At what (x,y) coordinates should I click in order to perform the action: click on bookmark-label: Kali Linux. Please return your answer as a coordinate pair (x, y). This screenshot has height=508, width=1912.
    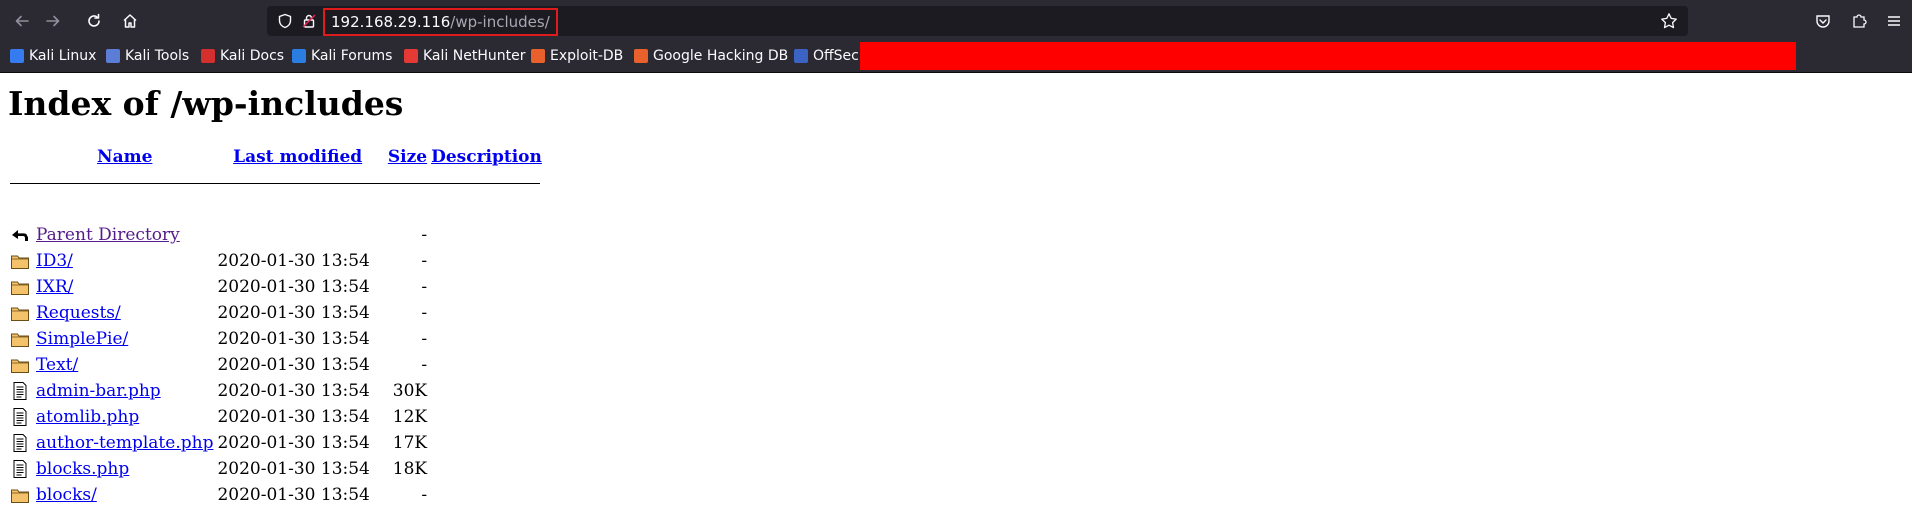
    Looking at the image, I should click on (63, 56).